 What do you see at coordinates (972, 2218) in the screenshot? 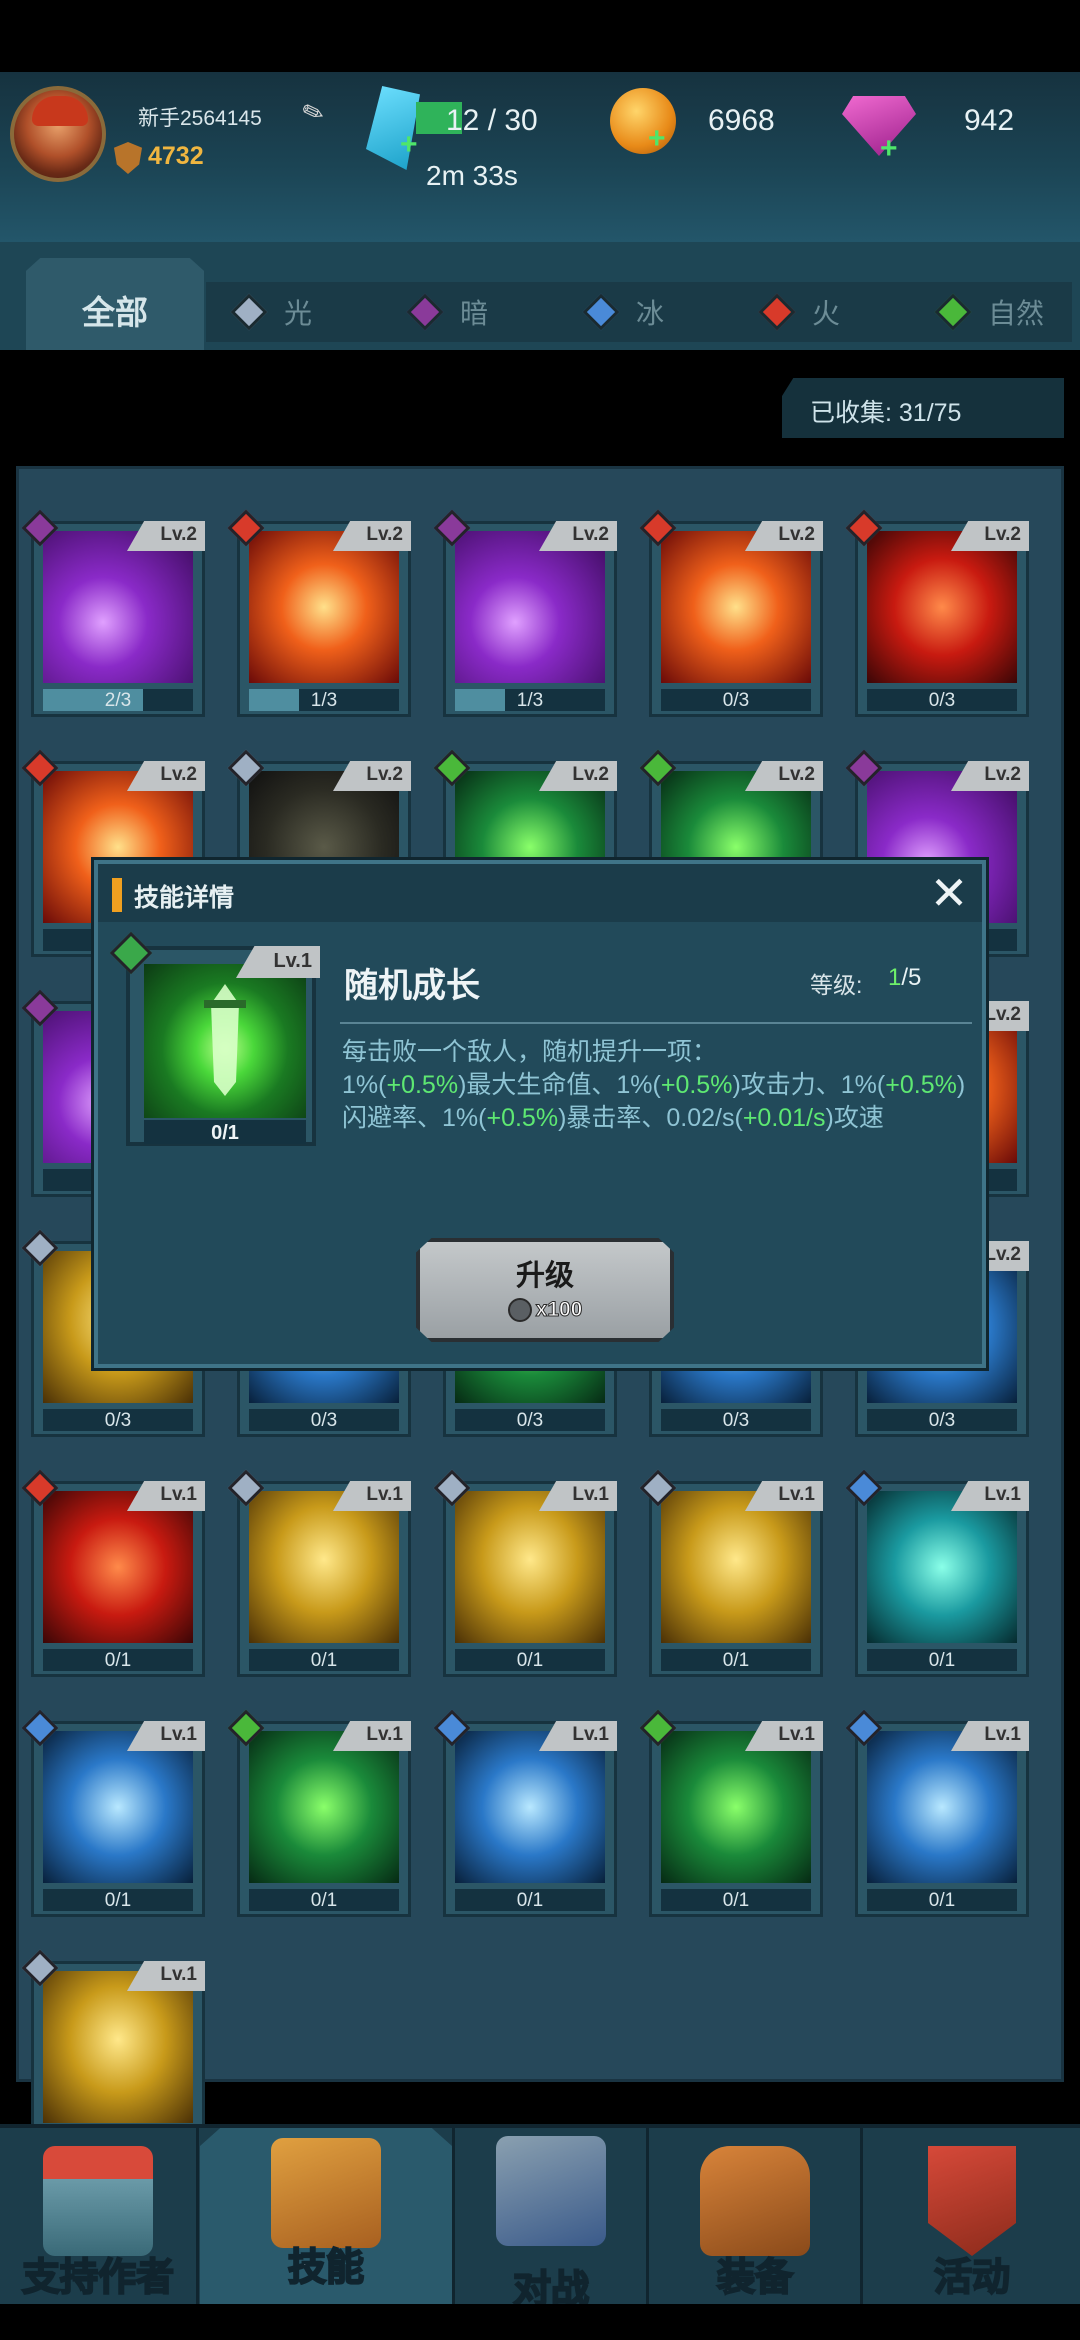
I see `nav-events: 活动` at bounding box center [972, 2218].